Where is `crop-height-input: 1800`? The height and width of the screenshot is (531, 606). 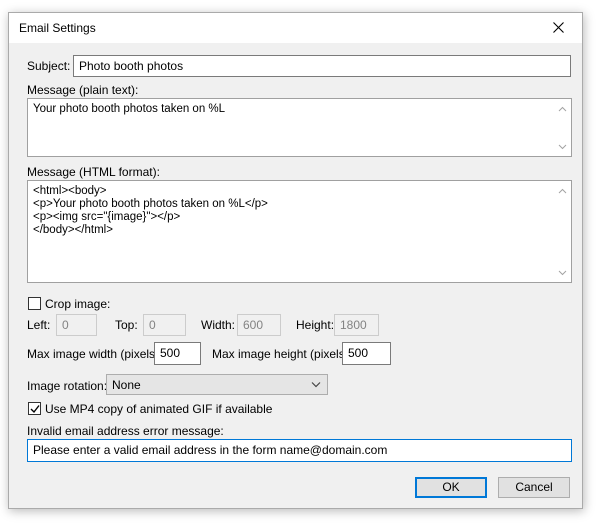 crop-height-input: 1800 is located at coordinates (356, 325).